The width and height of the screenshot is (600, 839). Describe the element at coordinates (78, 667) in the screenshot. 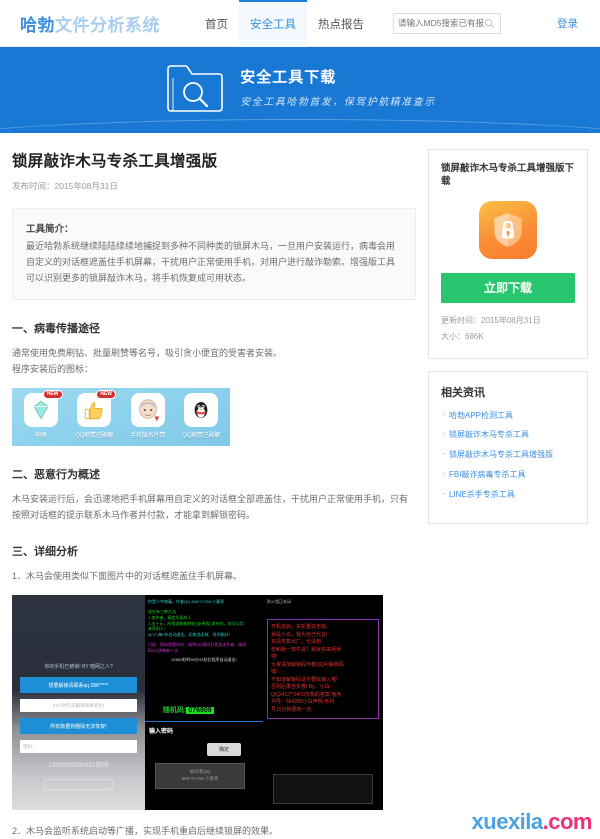

I see `lock-headline: 你的手机已被锁! BY 暗网之人?` at that location.